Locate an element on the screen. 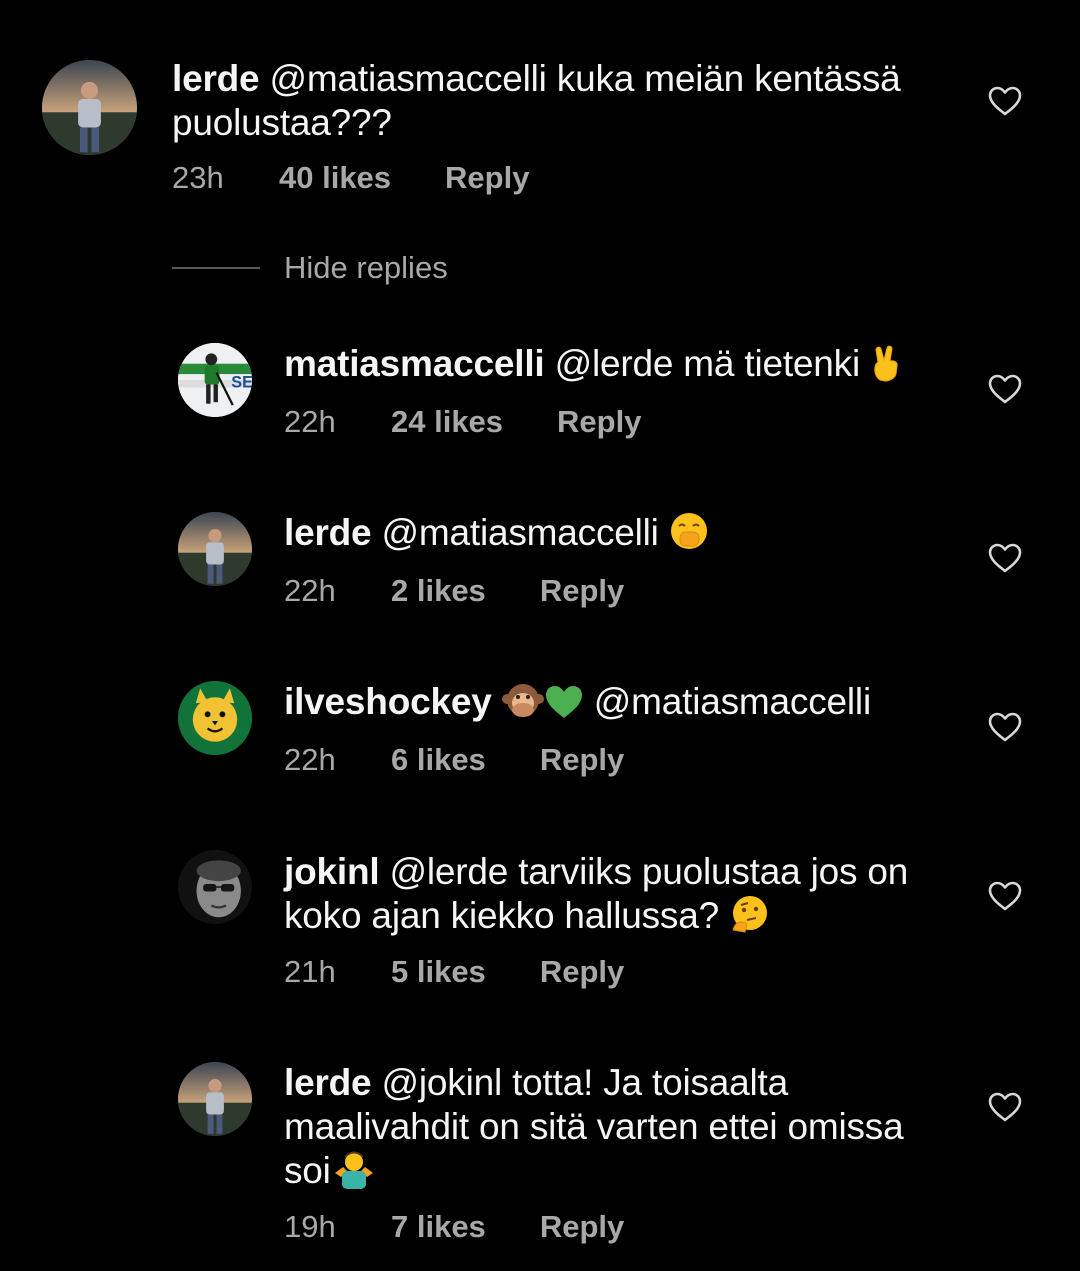  profile-photo-man-sunglasses-icon is located at coordinates (215, 887).